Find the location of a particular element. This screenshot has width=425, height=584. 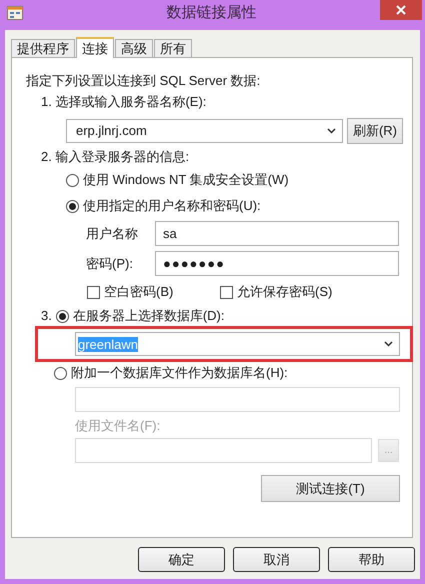

close-button is located at coordinates (401, 10).